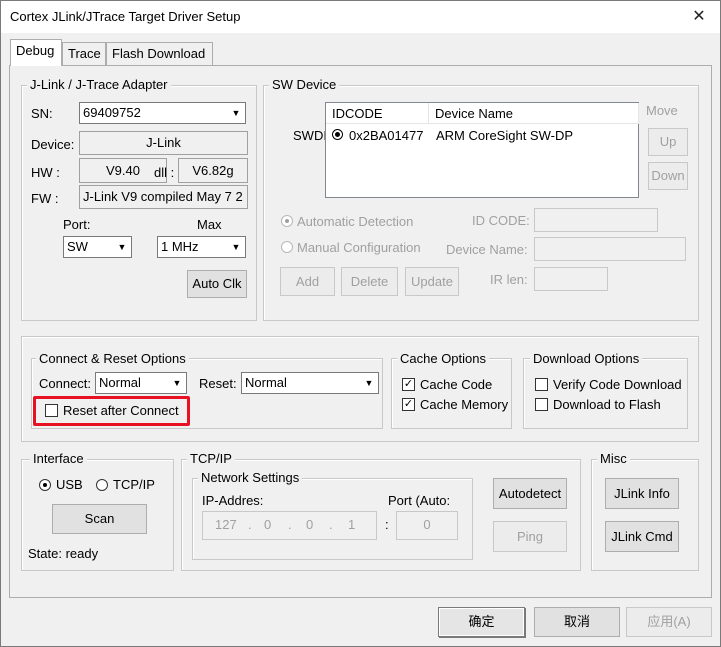  What do you see at coordinates (112, 112) in the screenshot?
I see `sn-value: 69409752` at bounding box center [112, 112].